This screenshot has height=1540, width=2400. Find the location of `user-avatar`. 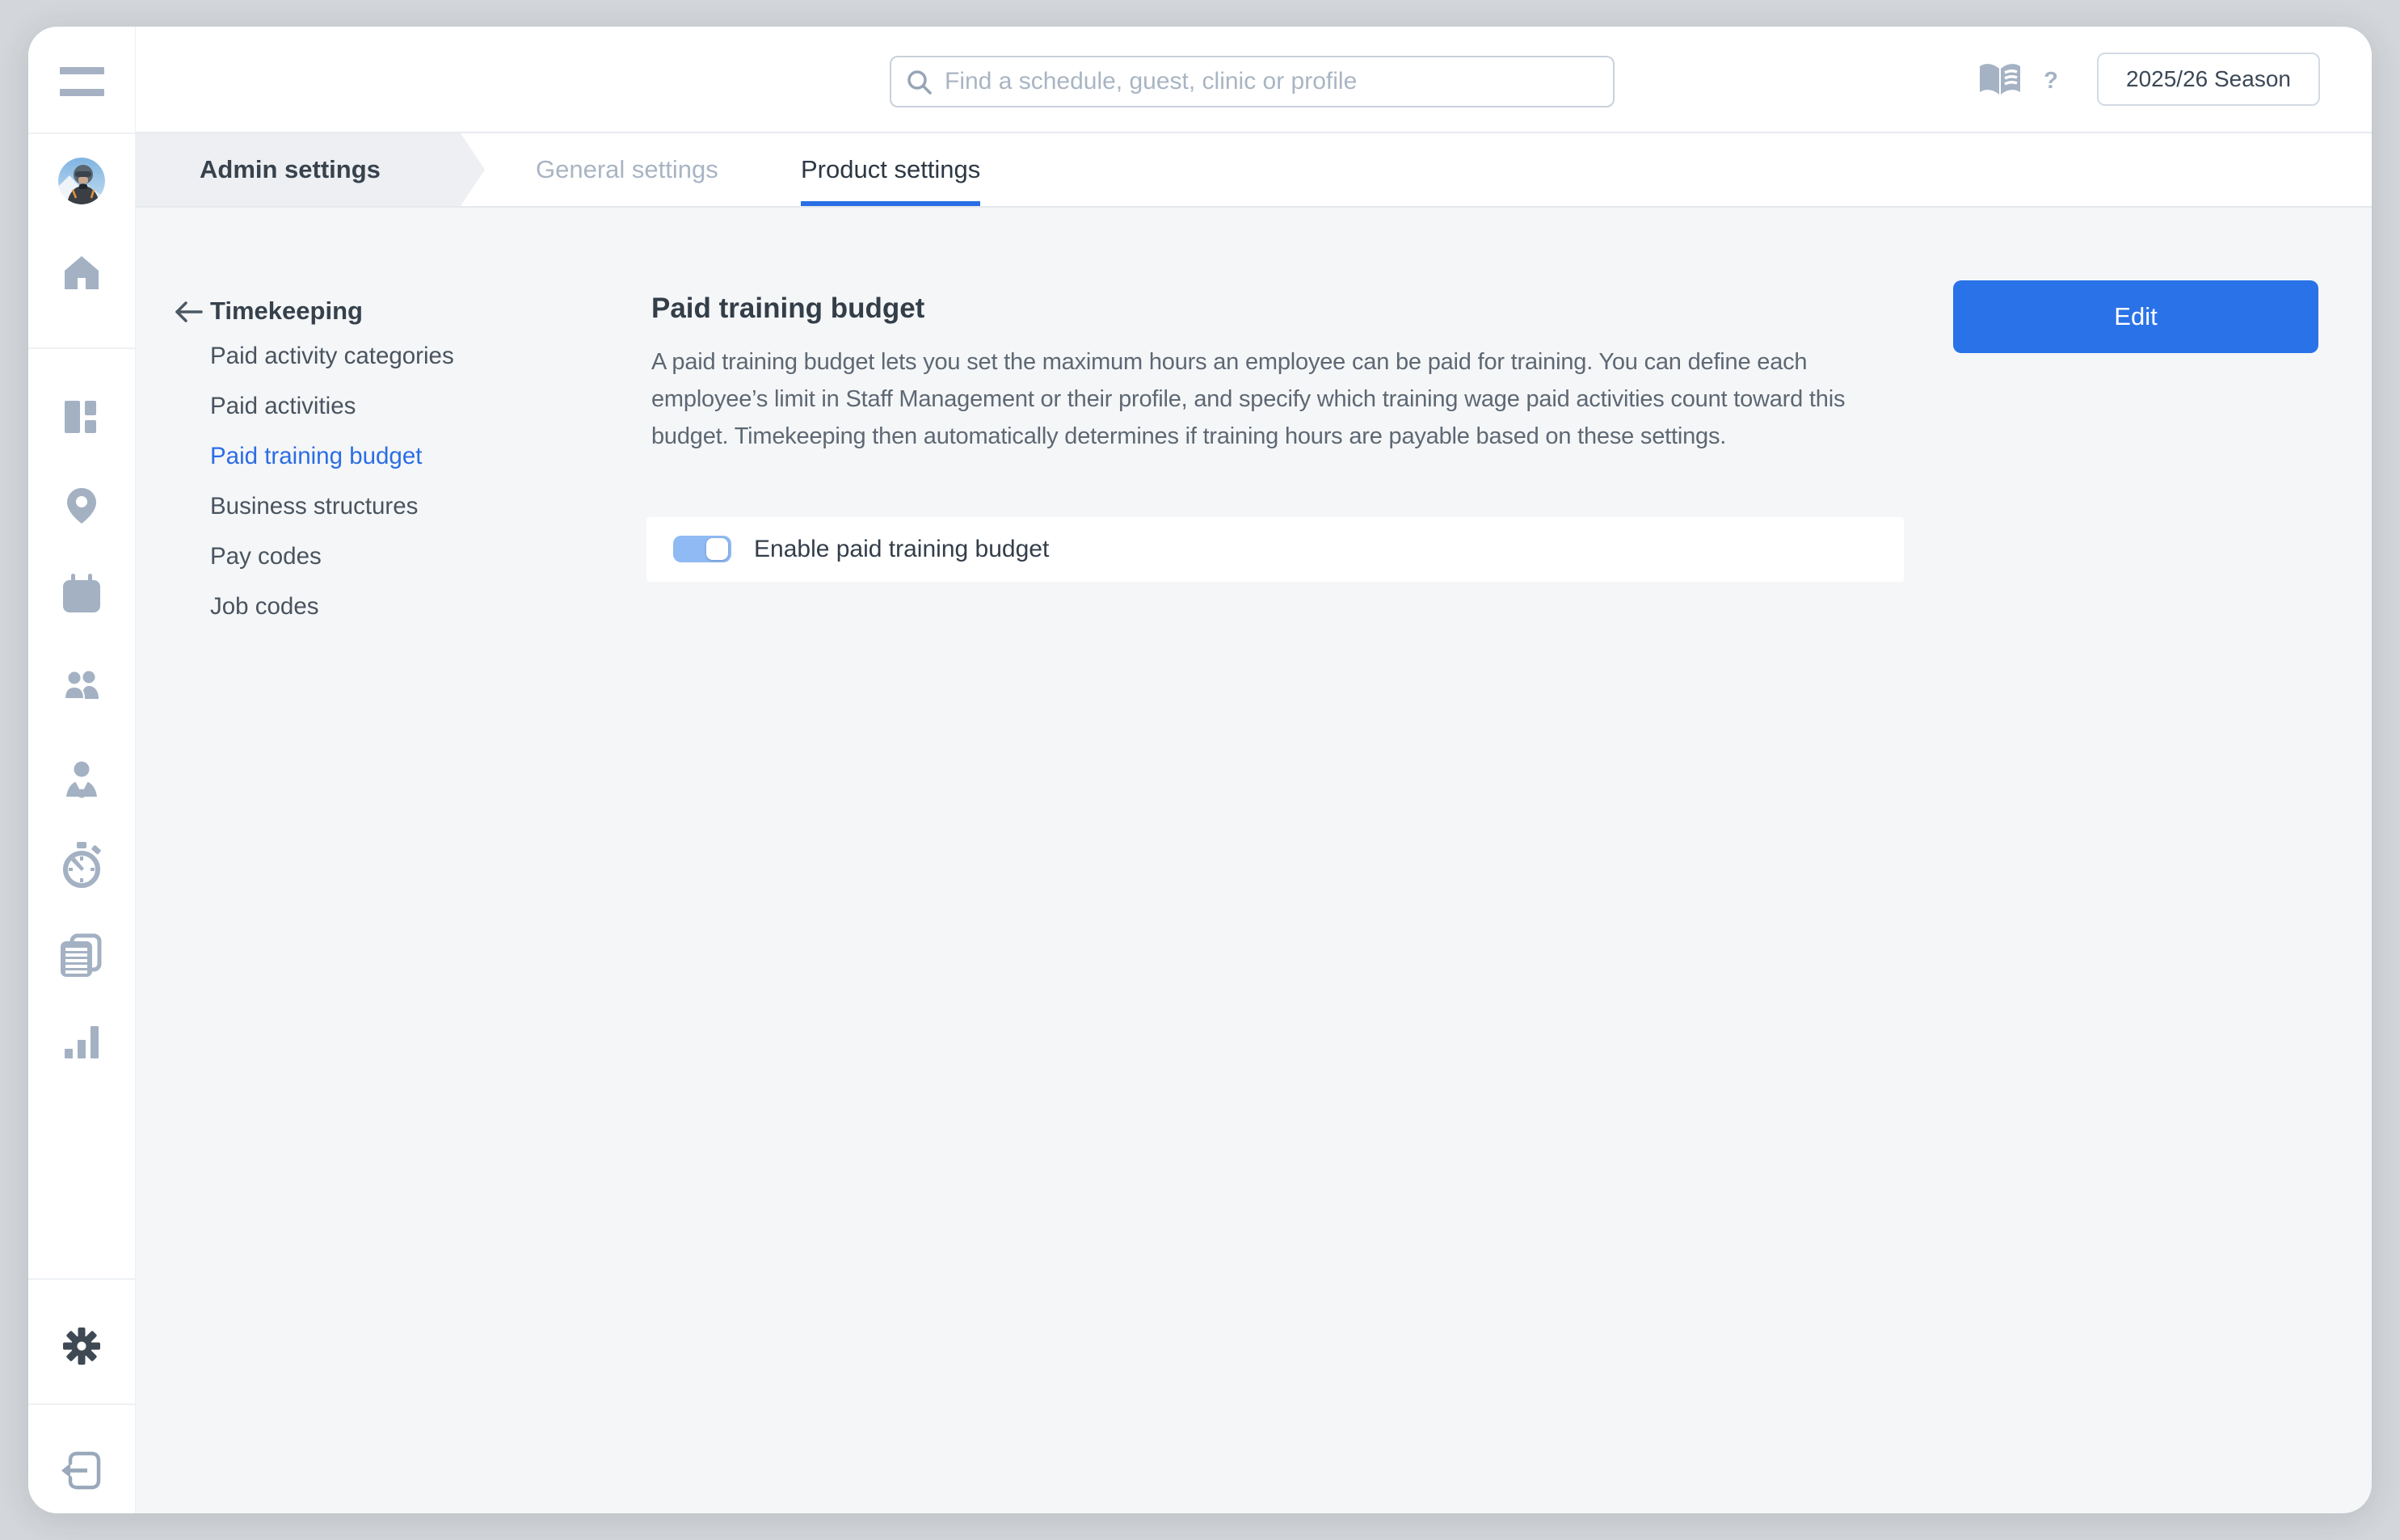

user-avatar is located at coordinates (81, 181).